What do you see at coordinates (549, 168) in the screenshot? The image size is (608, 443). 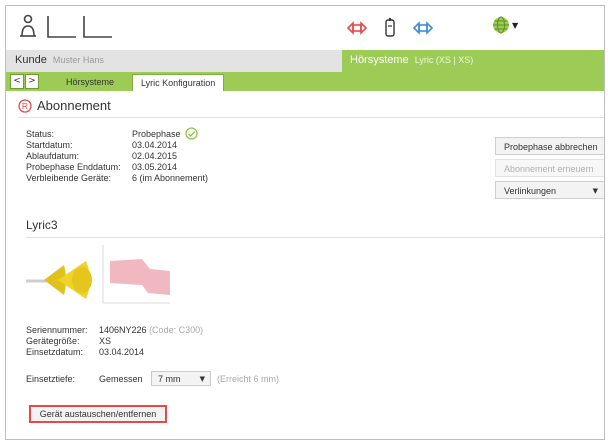 I see `renew-subscription-button: Abonnement erneuern` at bounding box center [549, 168].